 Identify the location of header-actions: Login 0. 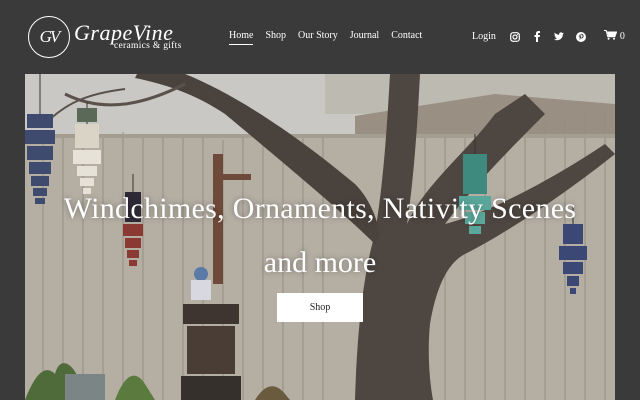
(548, 36).